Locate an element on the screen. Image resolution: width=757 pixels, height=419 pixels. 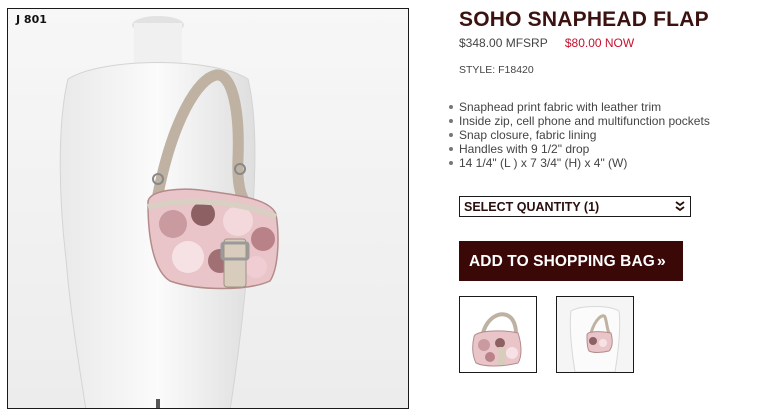
feature-item: Handles with 9 1/2" drop is located at coordinates (597, 149).